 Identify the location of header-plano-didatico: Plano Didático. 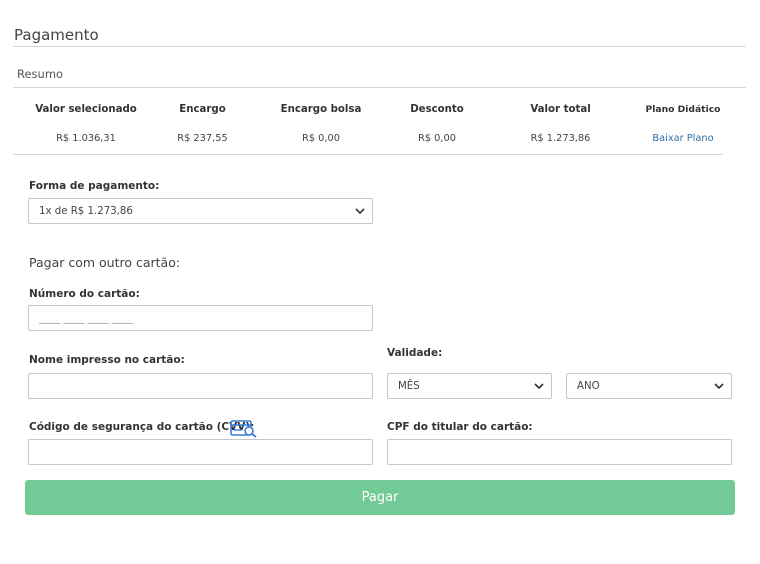
(683, 109).